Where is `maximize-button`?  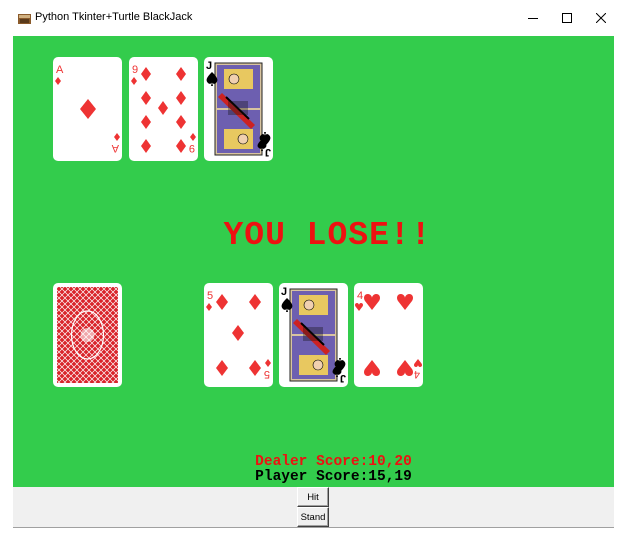
maximize-button is located at coordinates (567, 18).